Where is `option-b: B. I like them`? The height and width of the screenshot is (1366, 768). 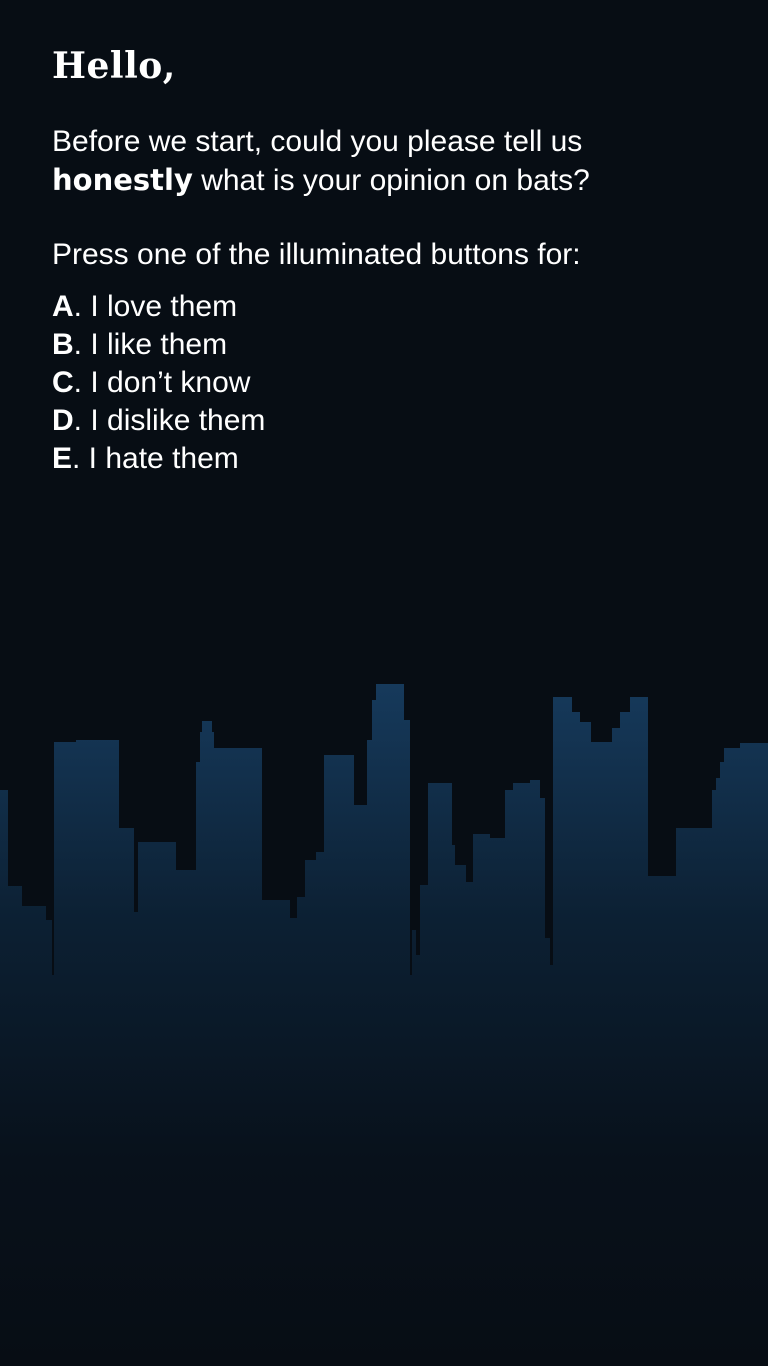
option-b: B. I like them is located at coordinates (392, 345).